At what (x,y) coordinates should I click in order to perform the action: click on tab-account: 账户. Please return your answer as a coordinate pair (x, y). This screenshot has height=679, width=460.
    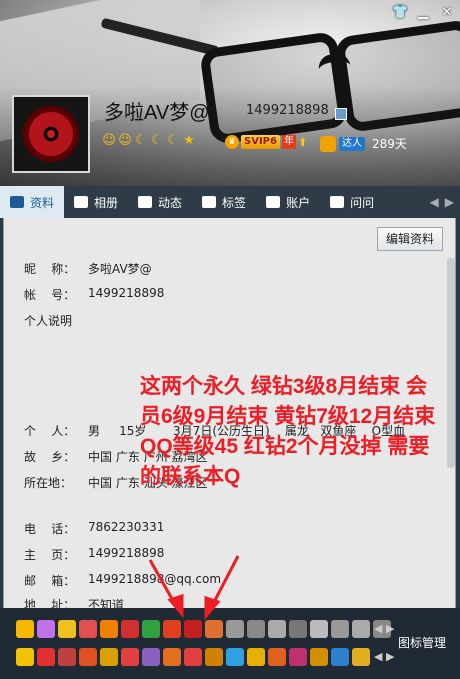
    Looking at the image, I should click on (288, 202).